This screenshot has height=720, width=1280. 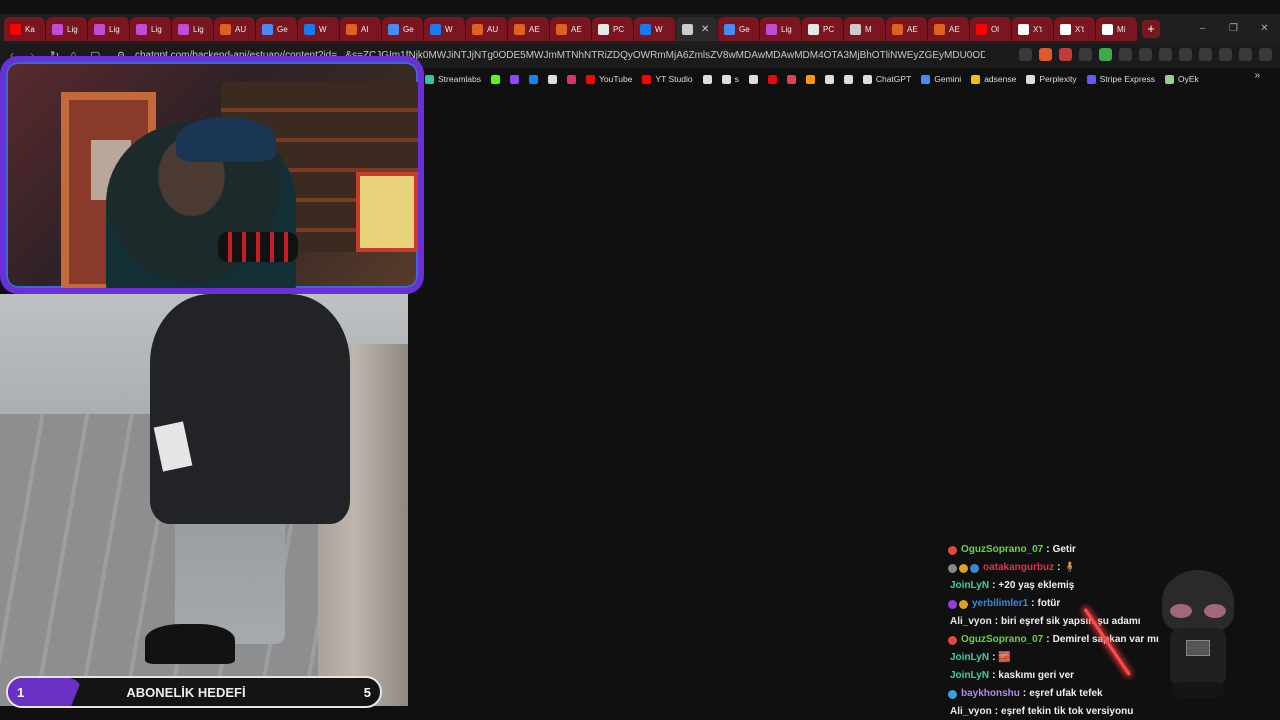 What do you see at coordinates (730, 79) in the screenshot?
I see `bookmark-item: s` at bounding box center [730, 79].